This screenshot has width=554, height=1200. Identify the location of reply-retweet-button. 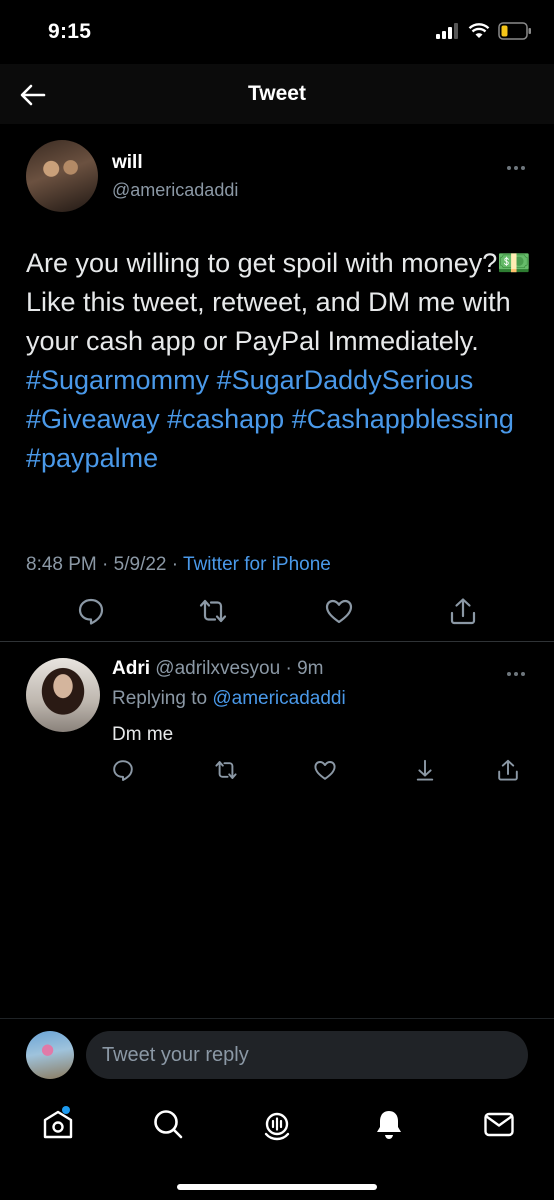
(226, 770).